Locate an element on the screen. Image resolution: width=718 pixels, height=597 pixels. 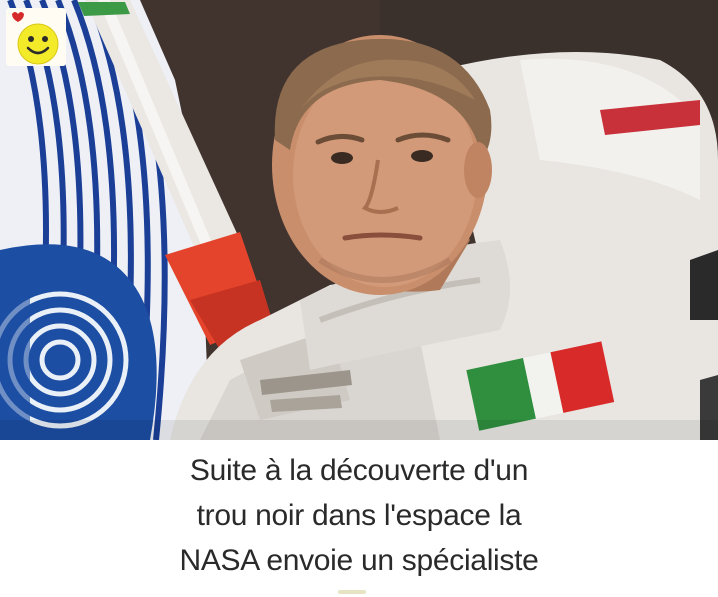
smiley-face-icon is located at coordinates (35, 38).